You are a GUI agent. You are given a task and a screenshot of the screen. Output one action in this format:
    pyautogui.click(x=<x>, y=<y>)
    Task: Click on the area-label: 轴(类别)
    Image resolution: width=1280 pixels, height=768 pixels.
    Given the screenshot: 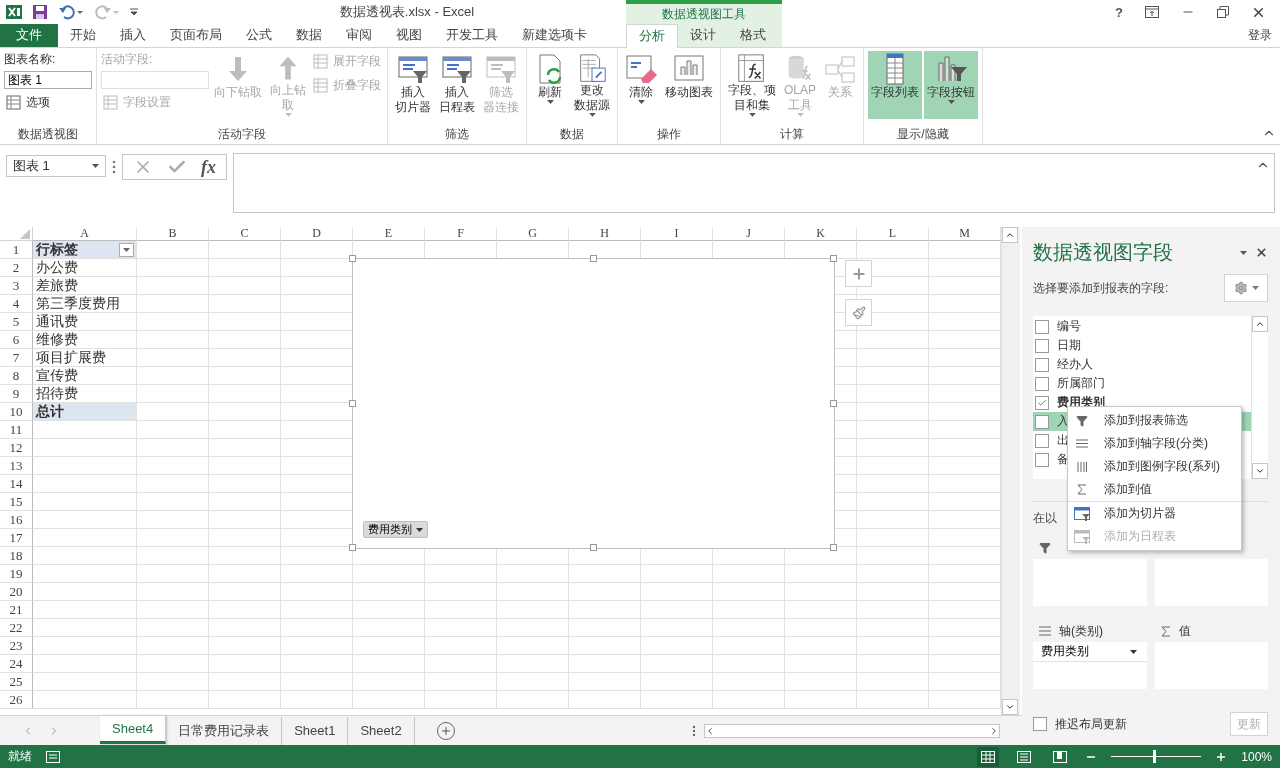 What is the action you would take?
    pyautogui.click(x=1081, y=631)
    